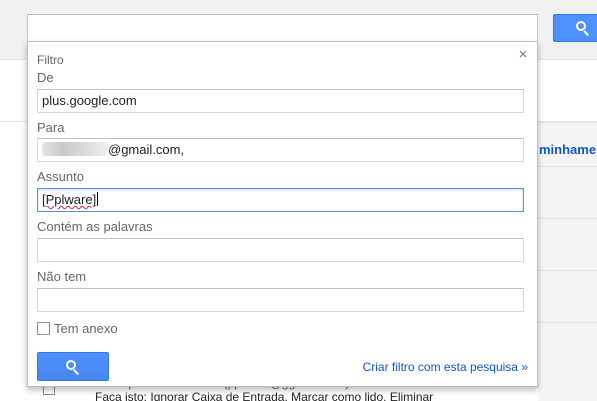  I want to click on to-label: Para, so click(51, 127).